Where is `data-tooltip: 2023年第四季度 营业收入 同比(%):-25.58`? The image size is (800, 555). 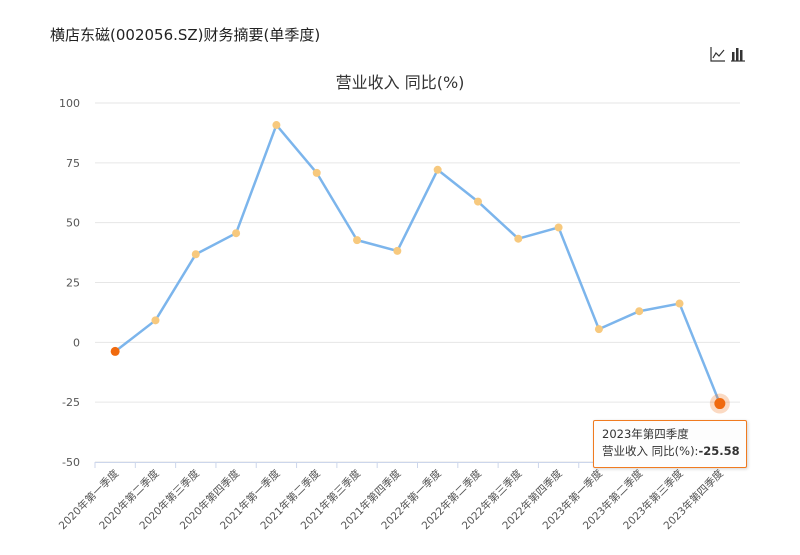
data-tooltip: 2023年第四季度 营业收入 同比(%):-25.58 is located at coordinates (670, 444).